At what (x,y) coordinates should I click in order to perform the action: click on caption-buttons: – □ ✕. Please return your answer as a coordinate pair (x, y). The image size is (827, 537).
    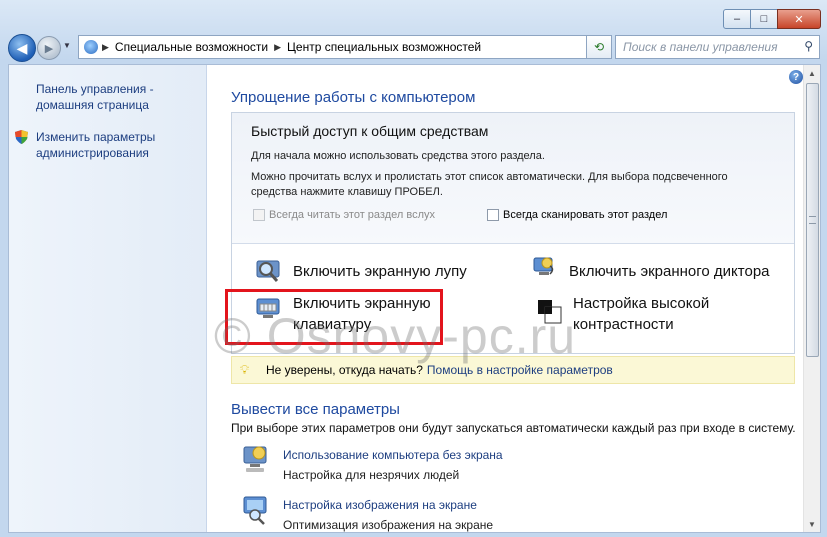
    Looking at the image, I should click on (772, 19).